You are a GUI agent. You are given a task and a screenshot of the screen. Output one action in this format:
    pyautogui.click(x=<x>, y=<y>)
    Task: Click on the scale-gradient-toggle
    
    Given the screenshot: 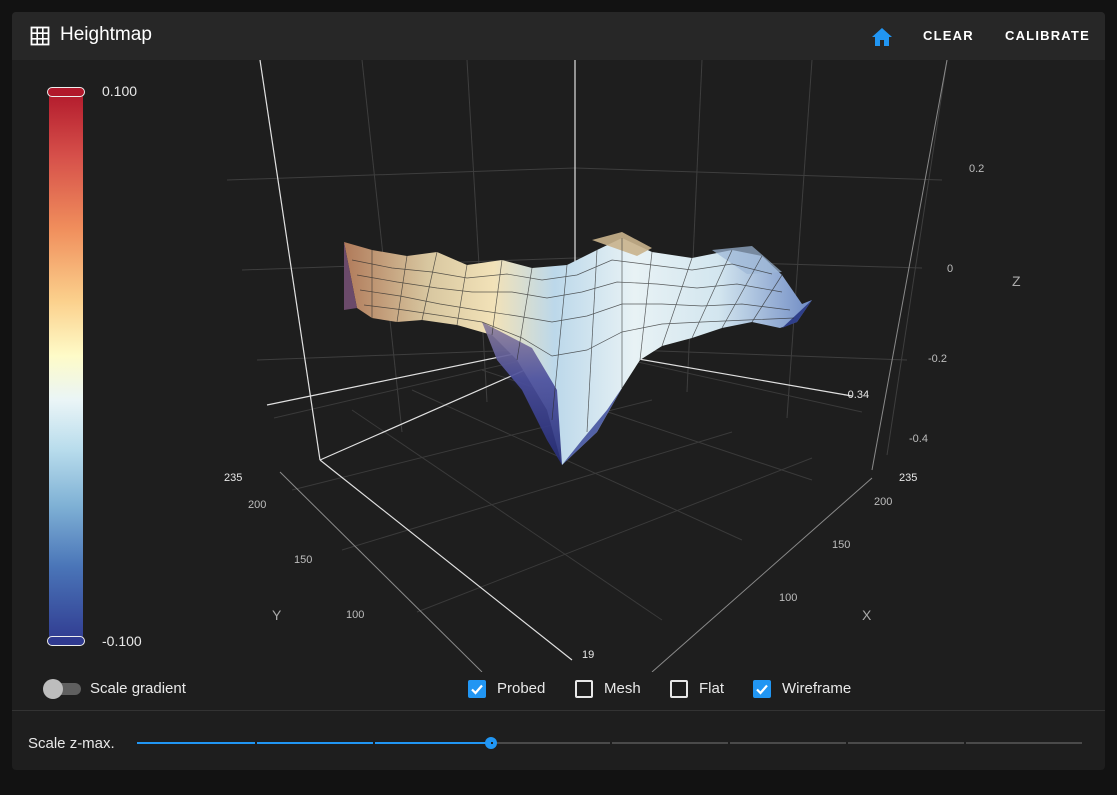 What is the action you would take?
    pyautogui.click(x=63, y=689)
    